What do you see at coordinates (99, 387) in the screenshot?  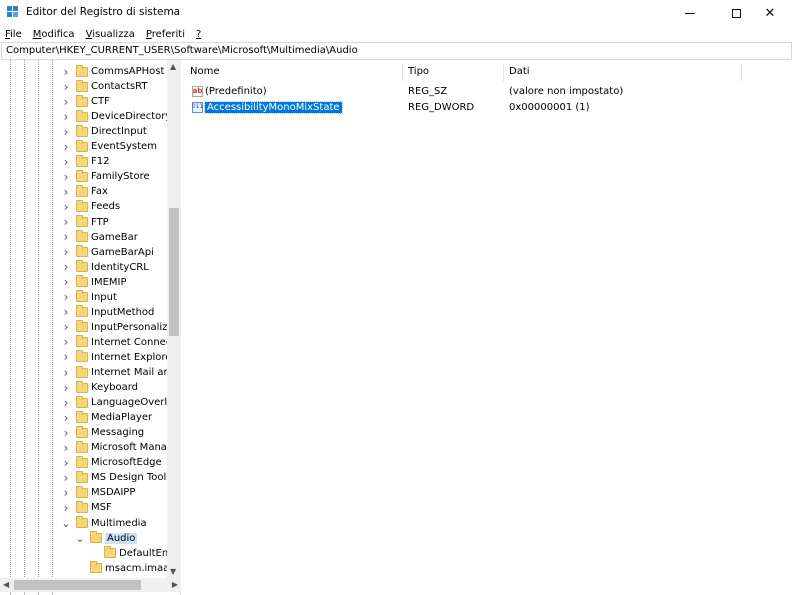 I see `tree-item-keyboard: › Keyboard` at bounding box center [99, 387].